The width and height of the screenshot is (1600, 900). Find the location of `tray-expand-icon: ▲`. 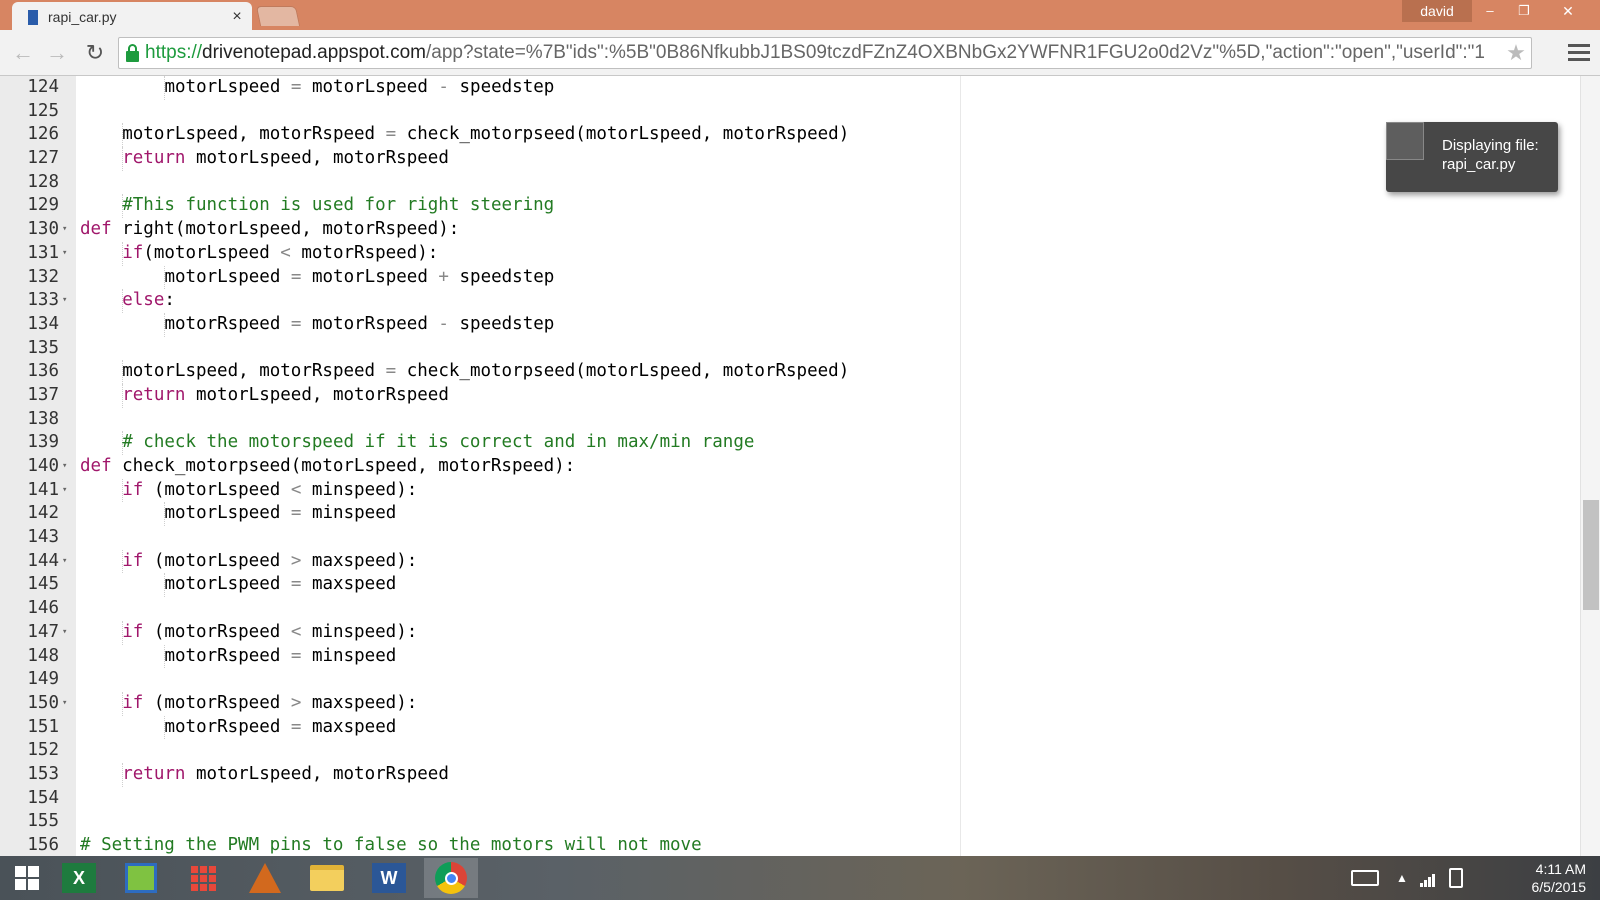

tray-expand-icon: ▲ is located at coordinates (1402, 878).